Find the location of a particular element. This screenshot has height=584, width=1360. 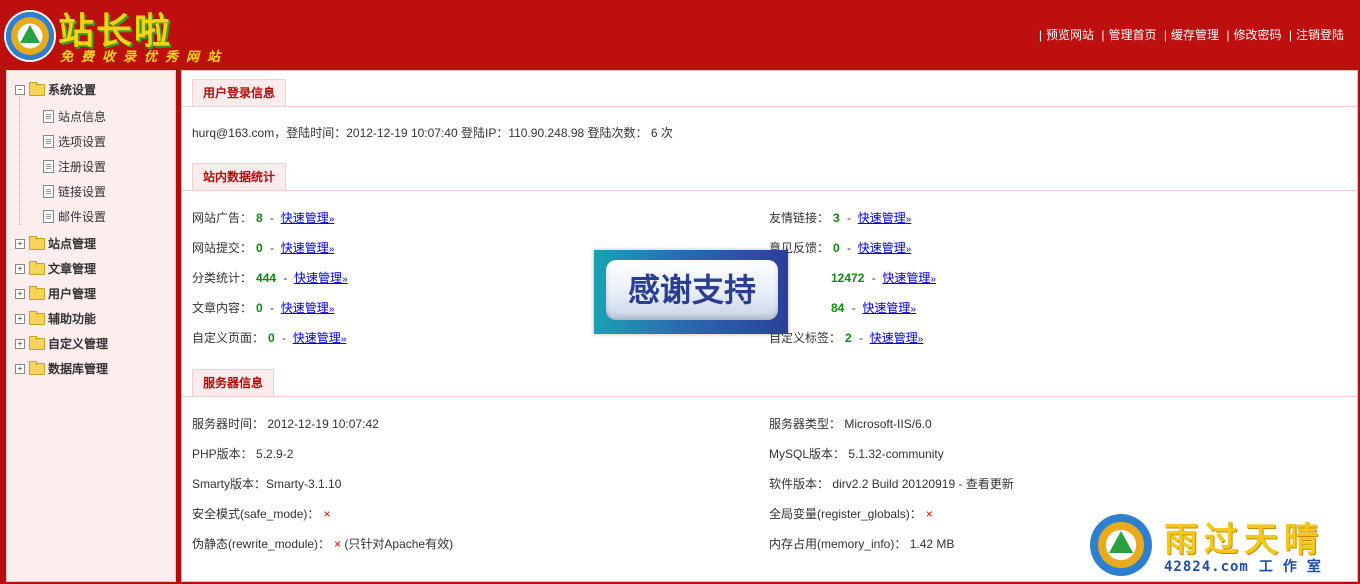

sidebar-group-user-manage: + 用户管理 is located at coordinates (55, 293).